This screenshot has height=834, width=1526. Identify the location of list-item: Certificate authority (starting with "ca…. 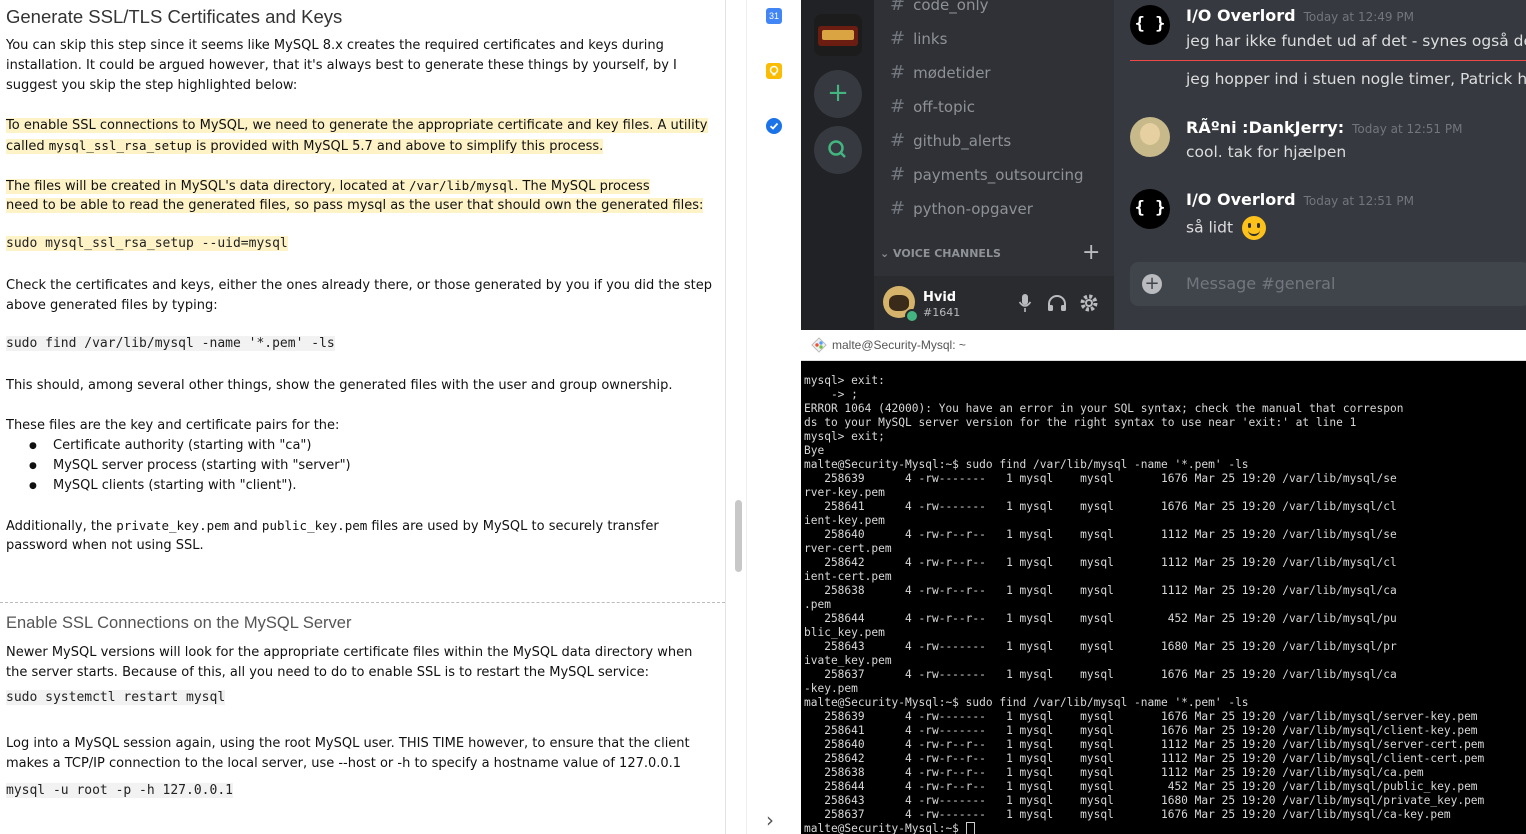
(170, 446).